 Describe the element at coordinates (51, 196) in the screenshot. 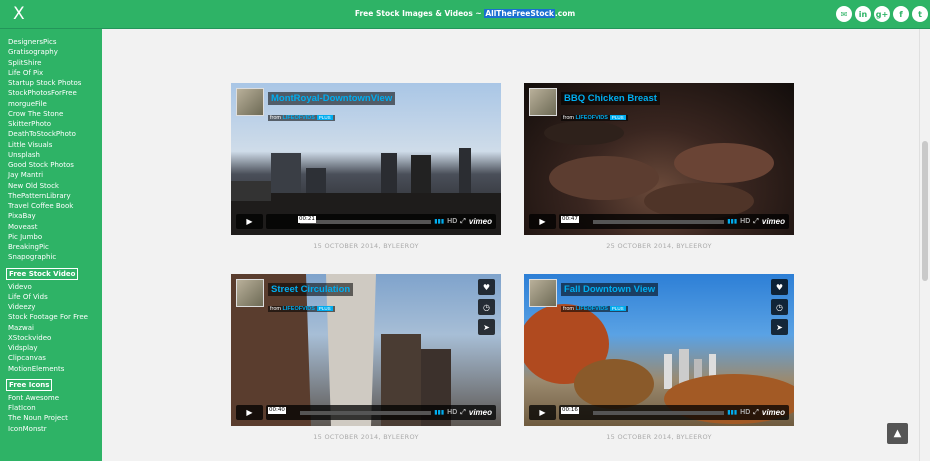

I see `sidebar-item: ThePatternLibrary` at that location.